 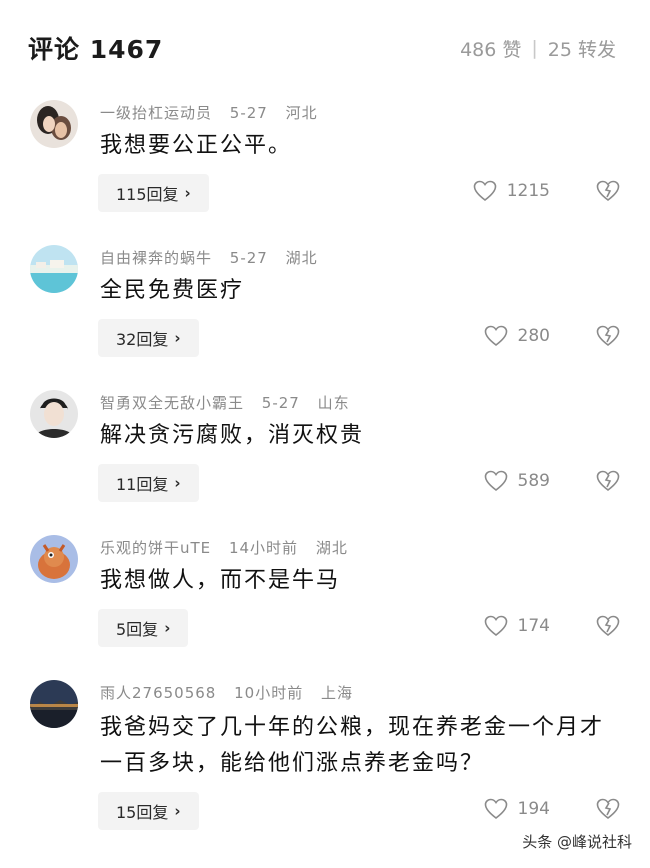 I want to click on comment-item: 智勇双全无敌小霸王 5-27 山东 解决贪污腐败，消灭权贵 11回复 › 589, so click(x=325, y=450).